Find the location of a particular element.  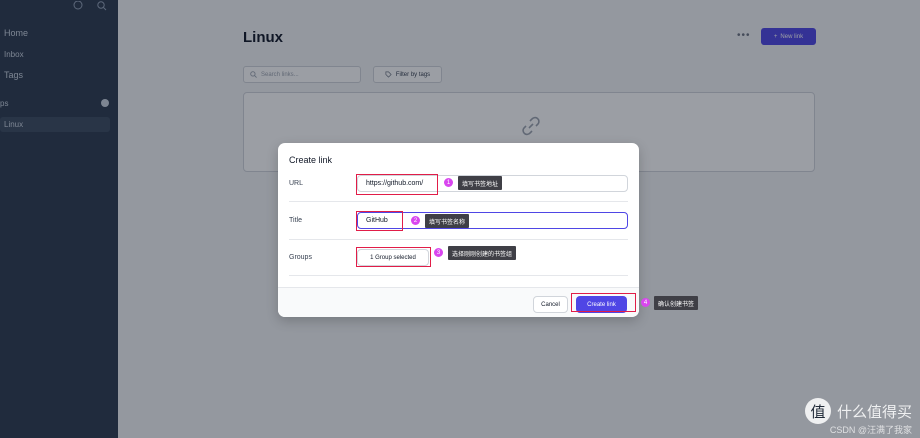

annotation-tip-4: 确认创建书签 is located at coordinates (676, 303).